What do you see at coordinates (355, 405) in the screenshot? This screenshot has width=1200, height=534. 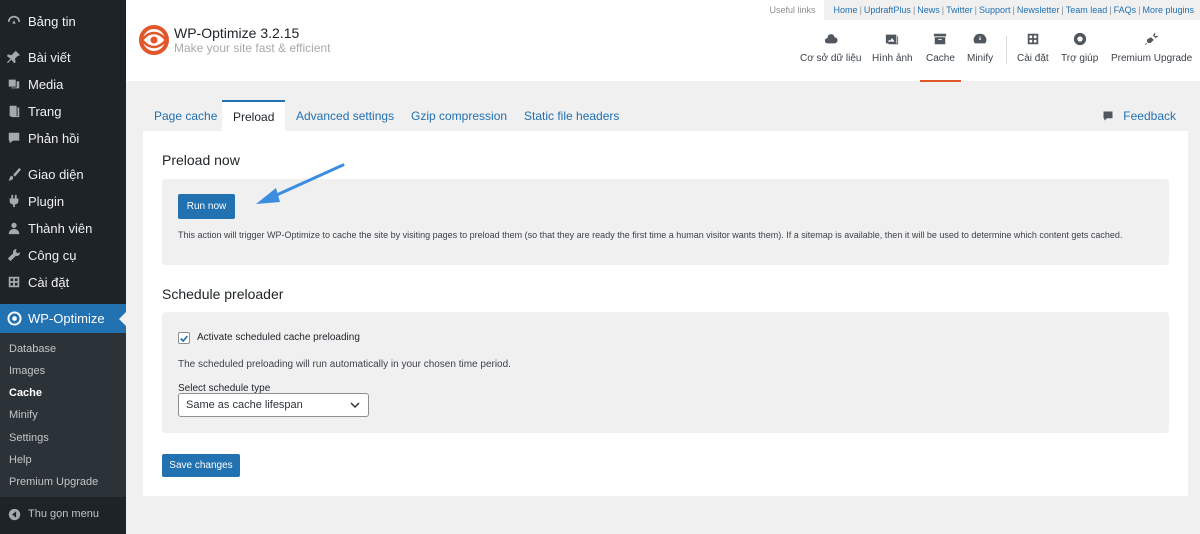 I see `chevron-down-icon` at bounding box center [355, 405].